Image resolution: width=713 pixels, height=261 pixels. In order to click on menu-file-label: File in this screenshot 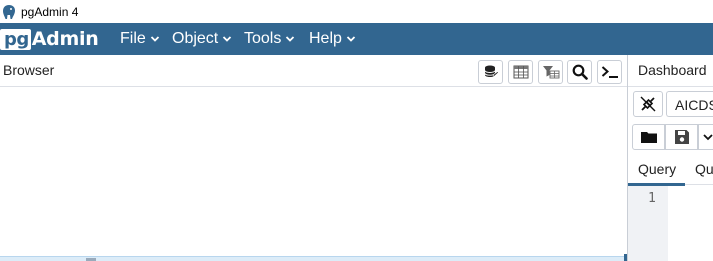, I will do `click(133, 38)`.